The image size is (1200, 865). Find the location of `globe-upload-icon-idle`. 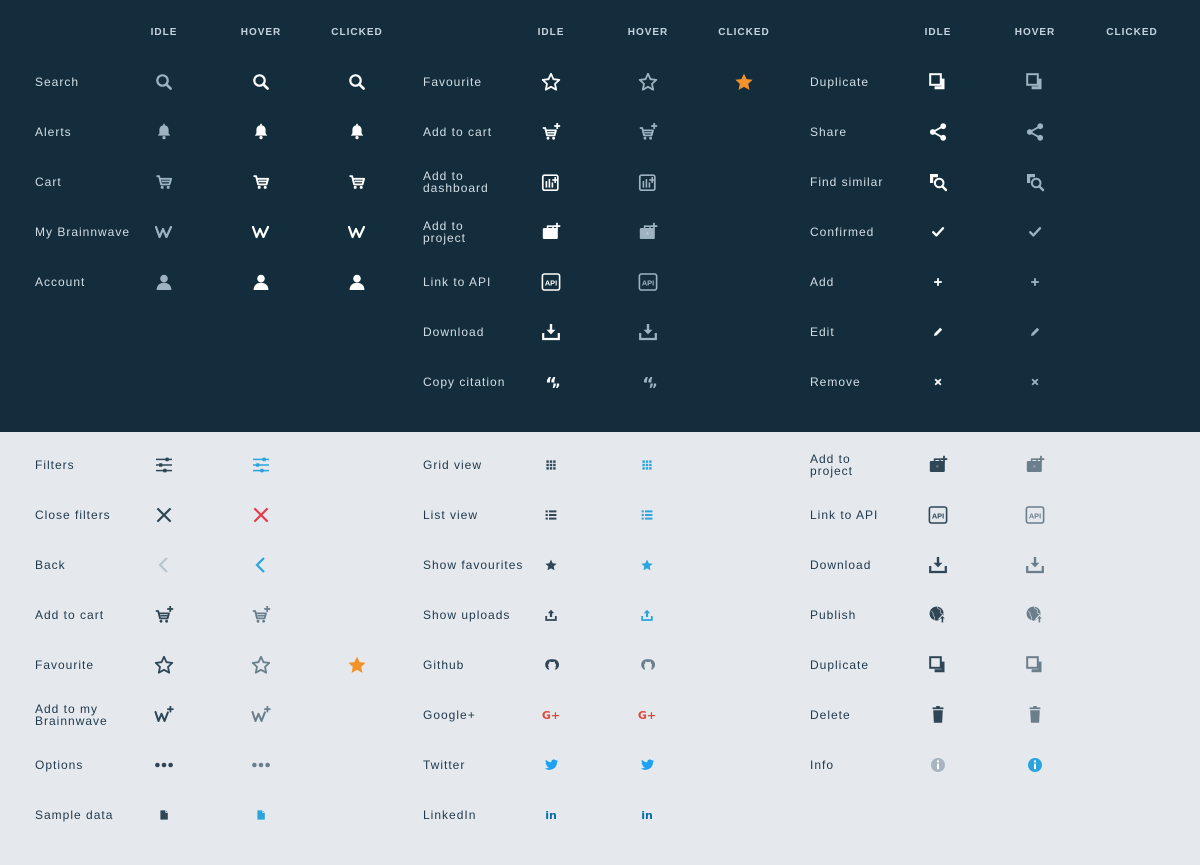

globe-upload-icon-idle is located at coordinates (938, 615).